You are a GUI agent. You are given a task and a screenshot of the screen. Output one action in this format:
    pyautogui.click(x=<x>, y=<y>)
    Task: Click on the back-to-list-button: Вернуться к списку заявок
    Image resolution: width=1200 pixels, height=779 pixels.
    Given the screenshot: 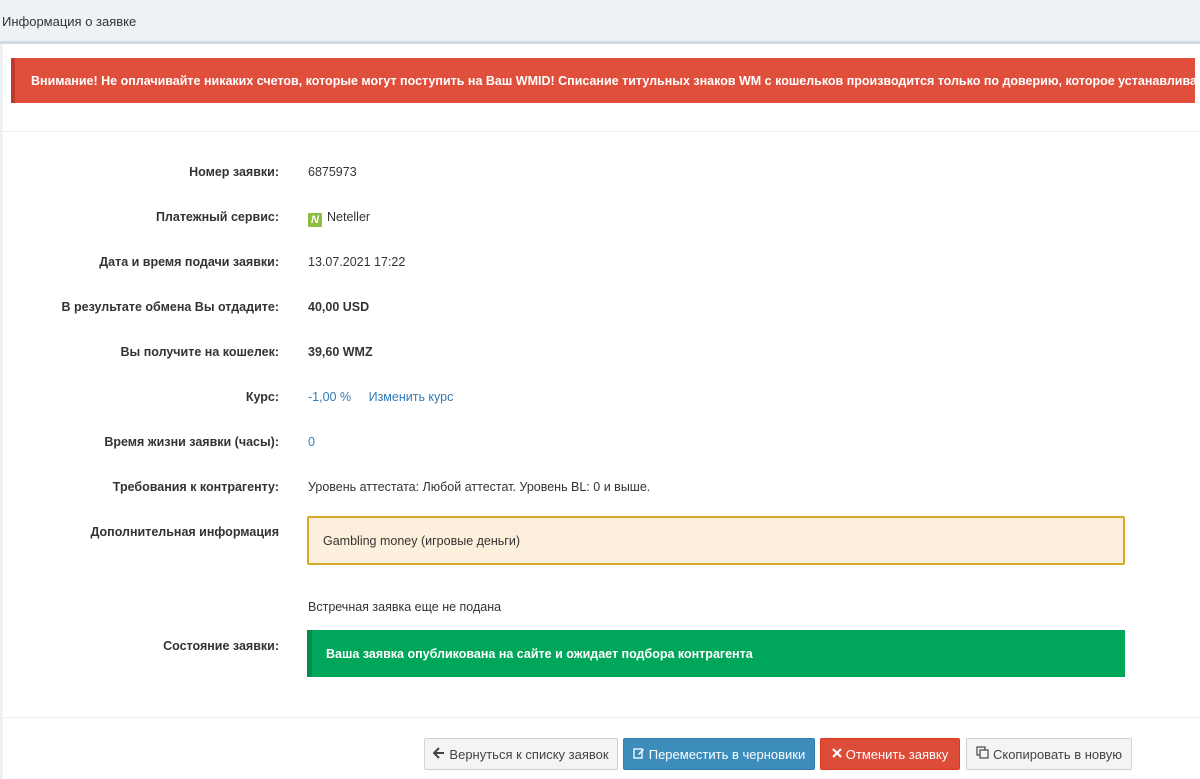 What is the action you would take?
    pyautogui.click(x=521, y=754)
    